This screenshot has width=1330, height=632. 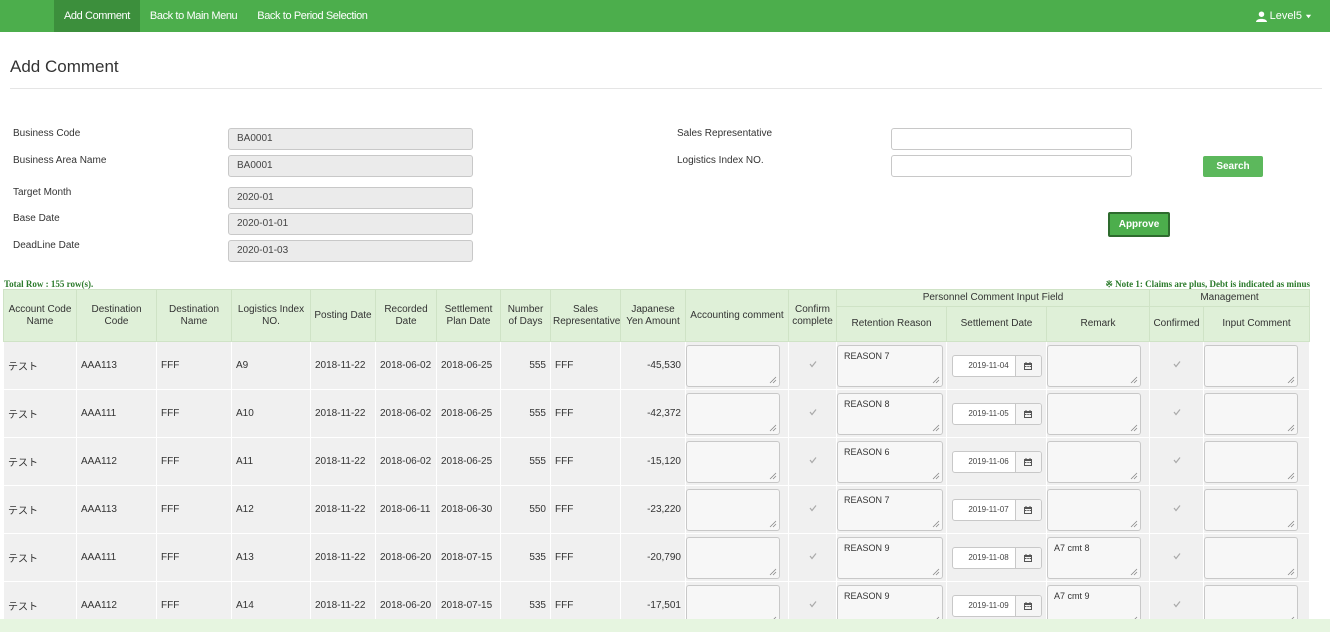 What do you see at coordinates (1283, 16) in the screenshot?
I see `user-menu: Level5` at bounding box center [1283, 16].